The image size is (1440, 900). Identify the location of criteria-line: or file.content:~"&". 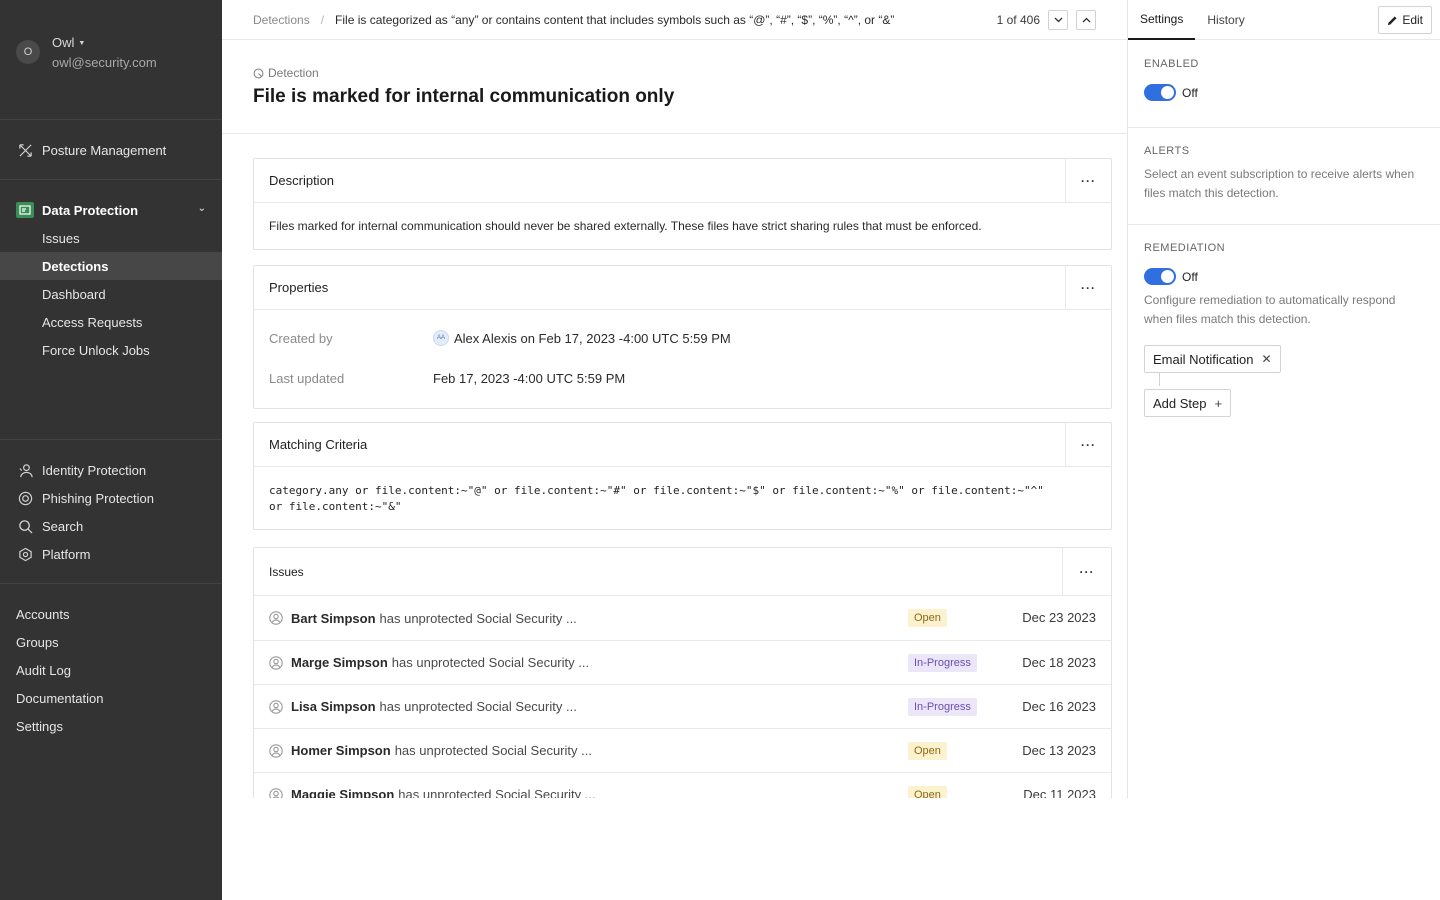
(335, 506).